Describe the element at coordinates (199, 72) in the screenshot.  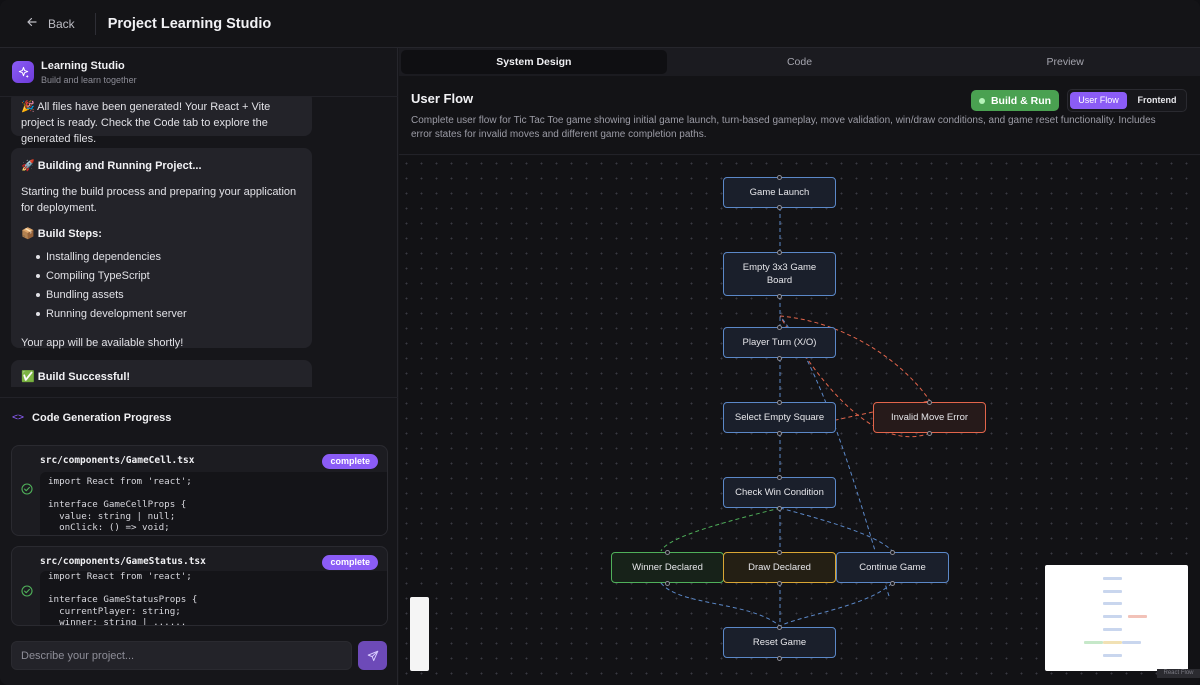
I see `brand-header: Learning Studio Build and learn together` at that location.